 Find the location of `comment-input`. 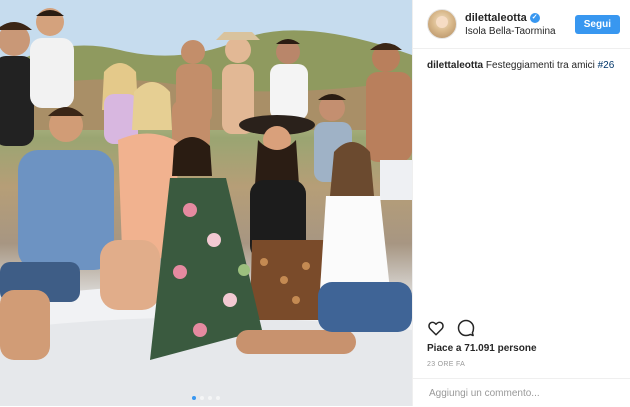

comment-input is located at coordinates (521, 393).